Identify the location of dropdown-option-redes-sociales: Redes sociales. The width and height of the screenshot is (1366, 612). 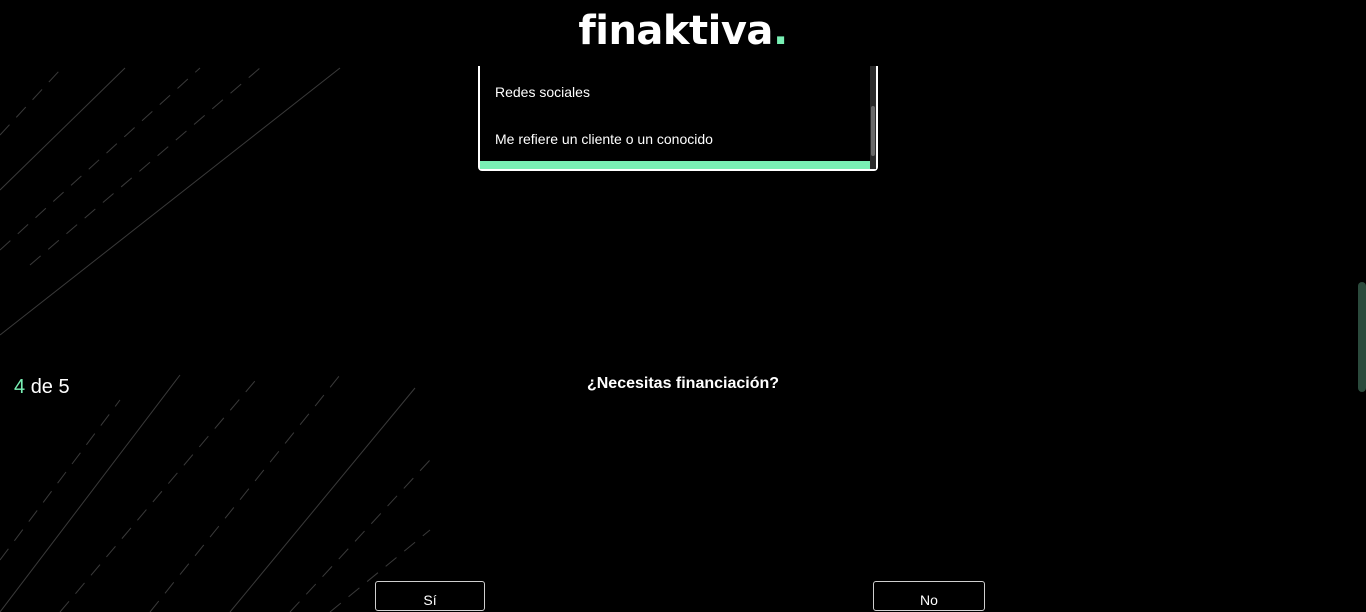
(542, 92).